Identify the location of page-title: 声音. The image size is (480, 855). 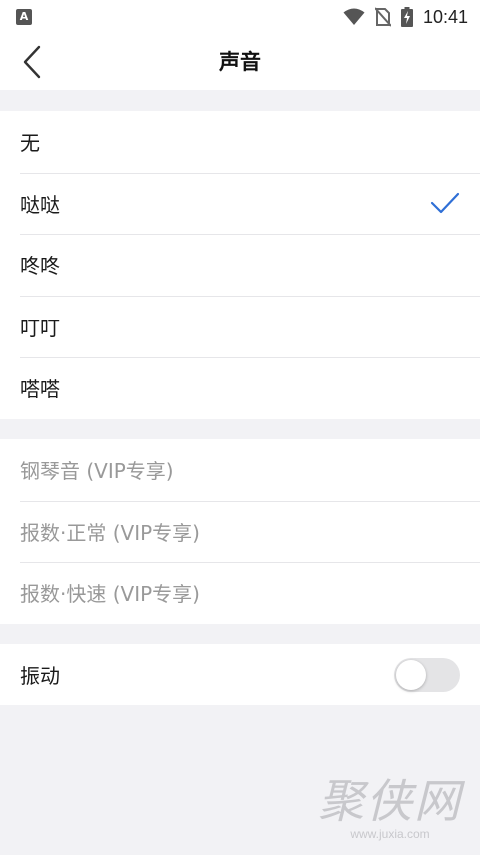
(240, 62).